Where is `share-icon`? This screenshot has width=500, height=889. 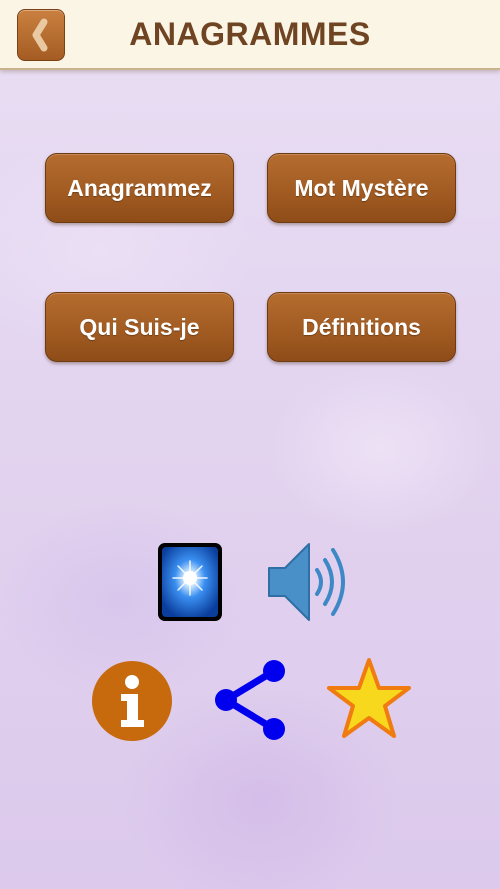
share-icon is located at coordinates (250, 700).